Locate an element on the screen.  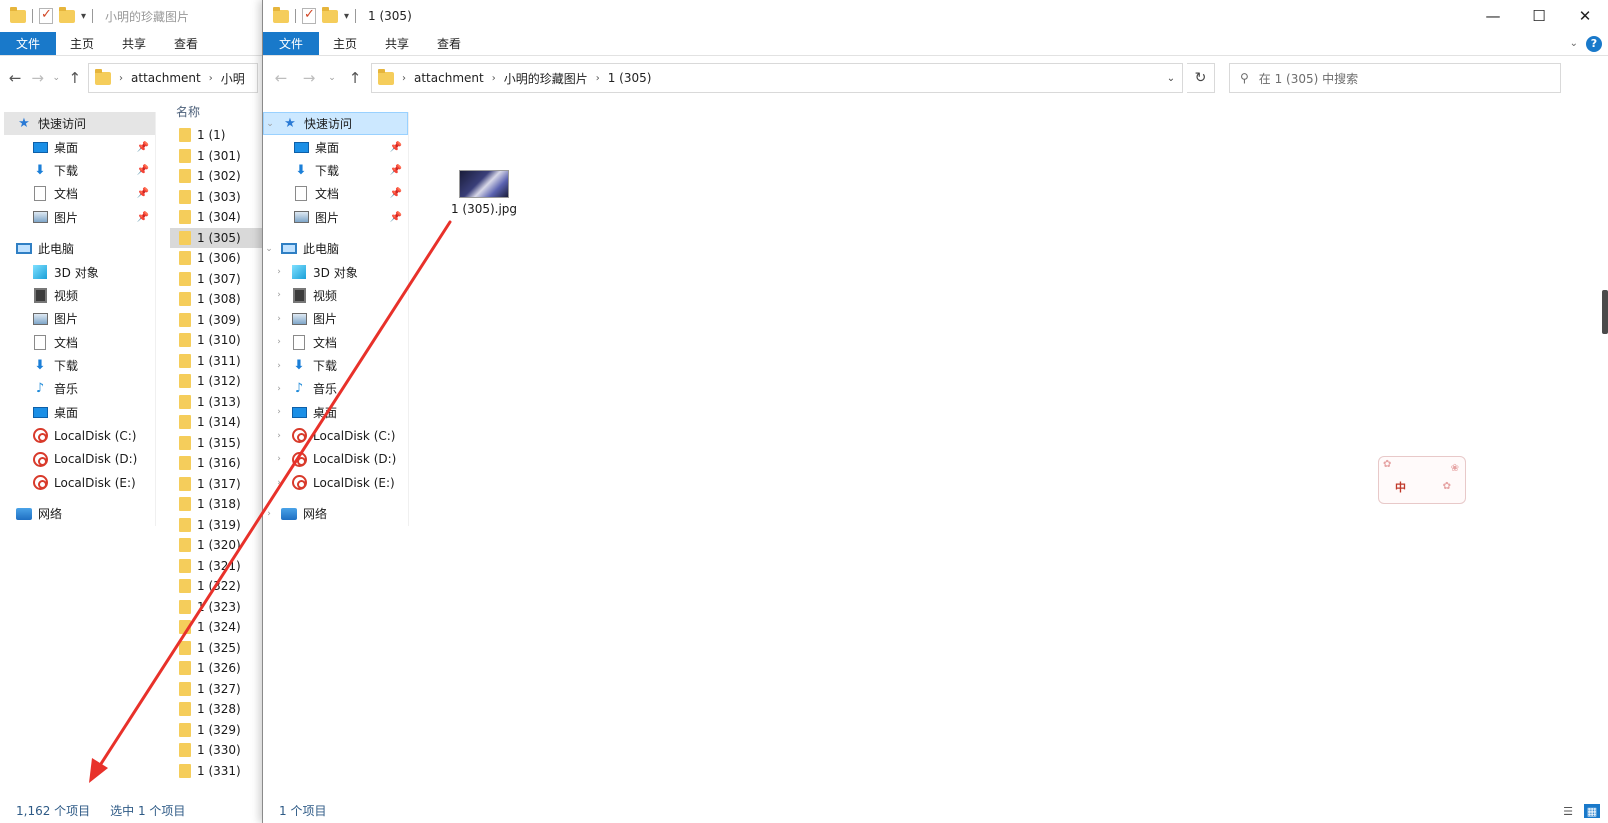
breadcrumb-item: attachment is located at coordinates (449, 78).